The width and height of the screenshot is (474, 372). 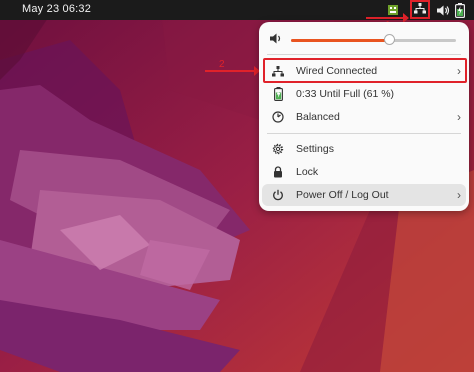 What do you see at coordinates (337, 71) in the screenshot?
I see `wired-connection-label: Wired Connected` at bounding box center [337, 71].